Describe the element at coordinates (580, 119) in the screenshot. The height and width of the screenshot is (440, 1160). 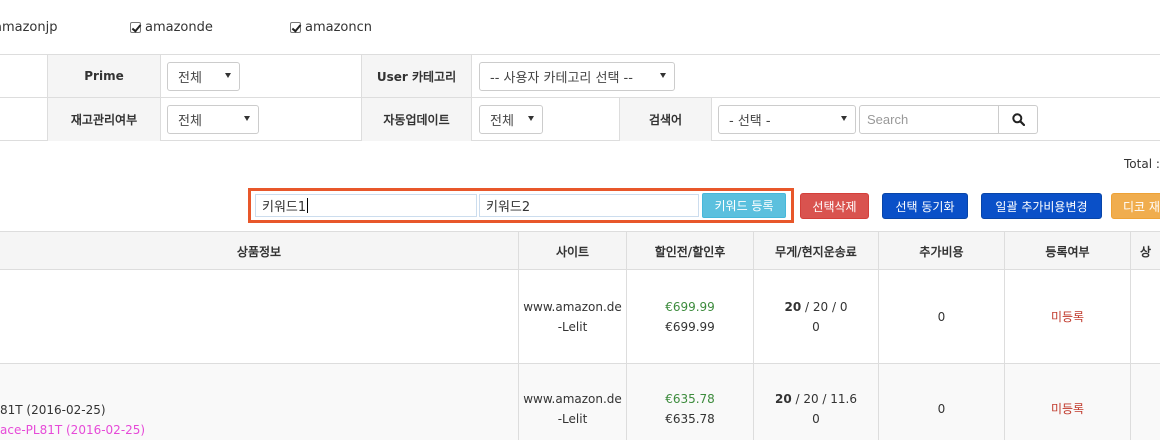
I see `filter-row-2: 재고관리여부 전체 자동업데이트 전체 검색어 - 선택 - Search` at that location.